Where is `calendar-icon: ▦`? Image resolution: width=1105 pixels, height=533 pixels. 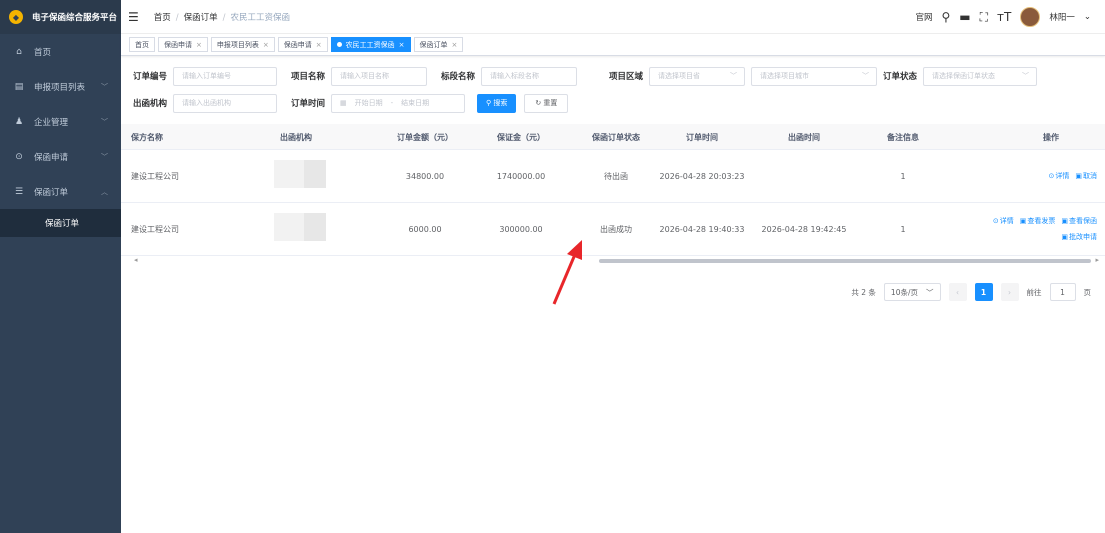
calendar-icon: ▦ is located at coordinates (343, 103).